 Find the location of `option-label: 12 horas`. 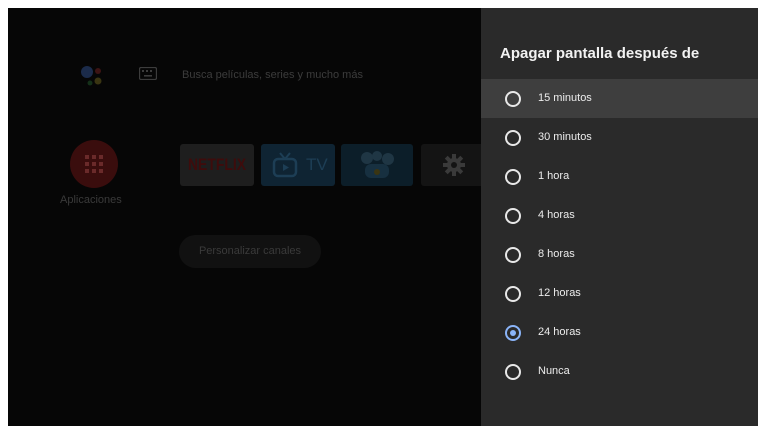

option-label: 12 horas is located at coordinates (559, 293).